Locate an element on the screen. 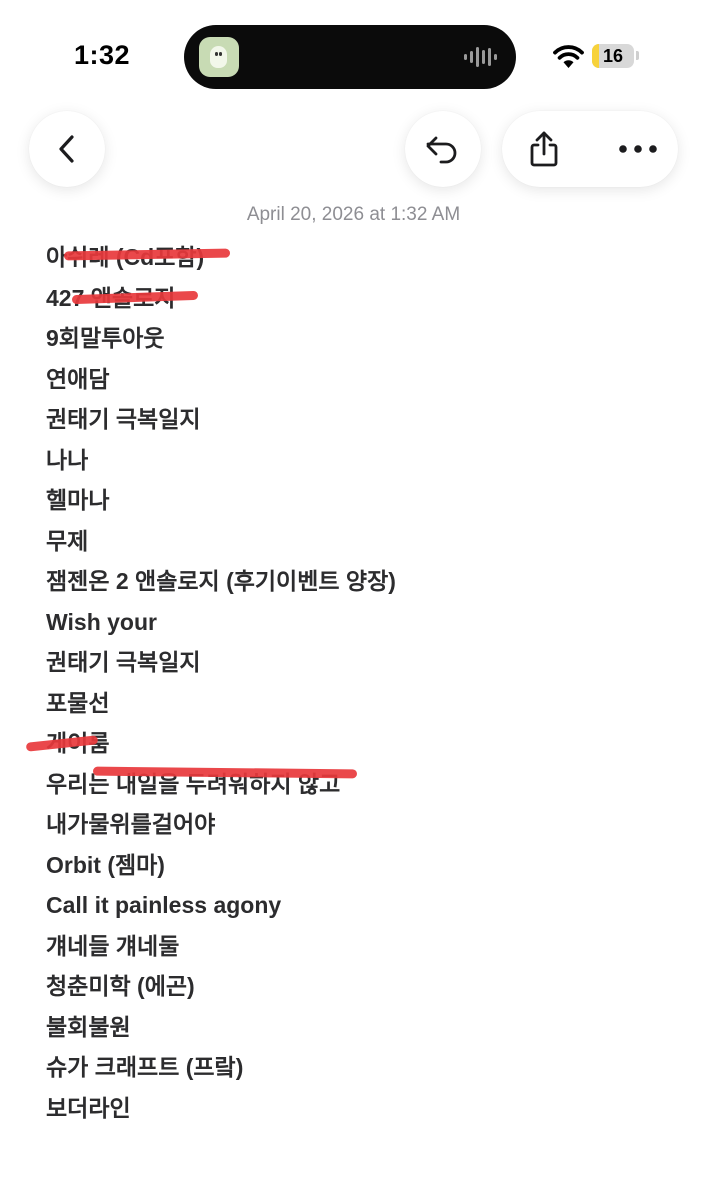 The width and height of the screenshot is (707, 1200). note-line: 불회불원 is located at coordinates (366, 1027).